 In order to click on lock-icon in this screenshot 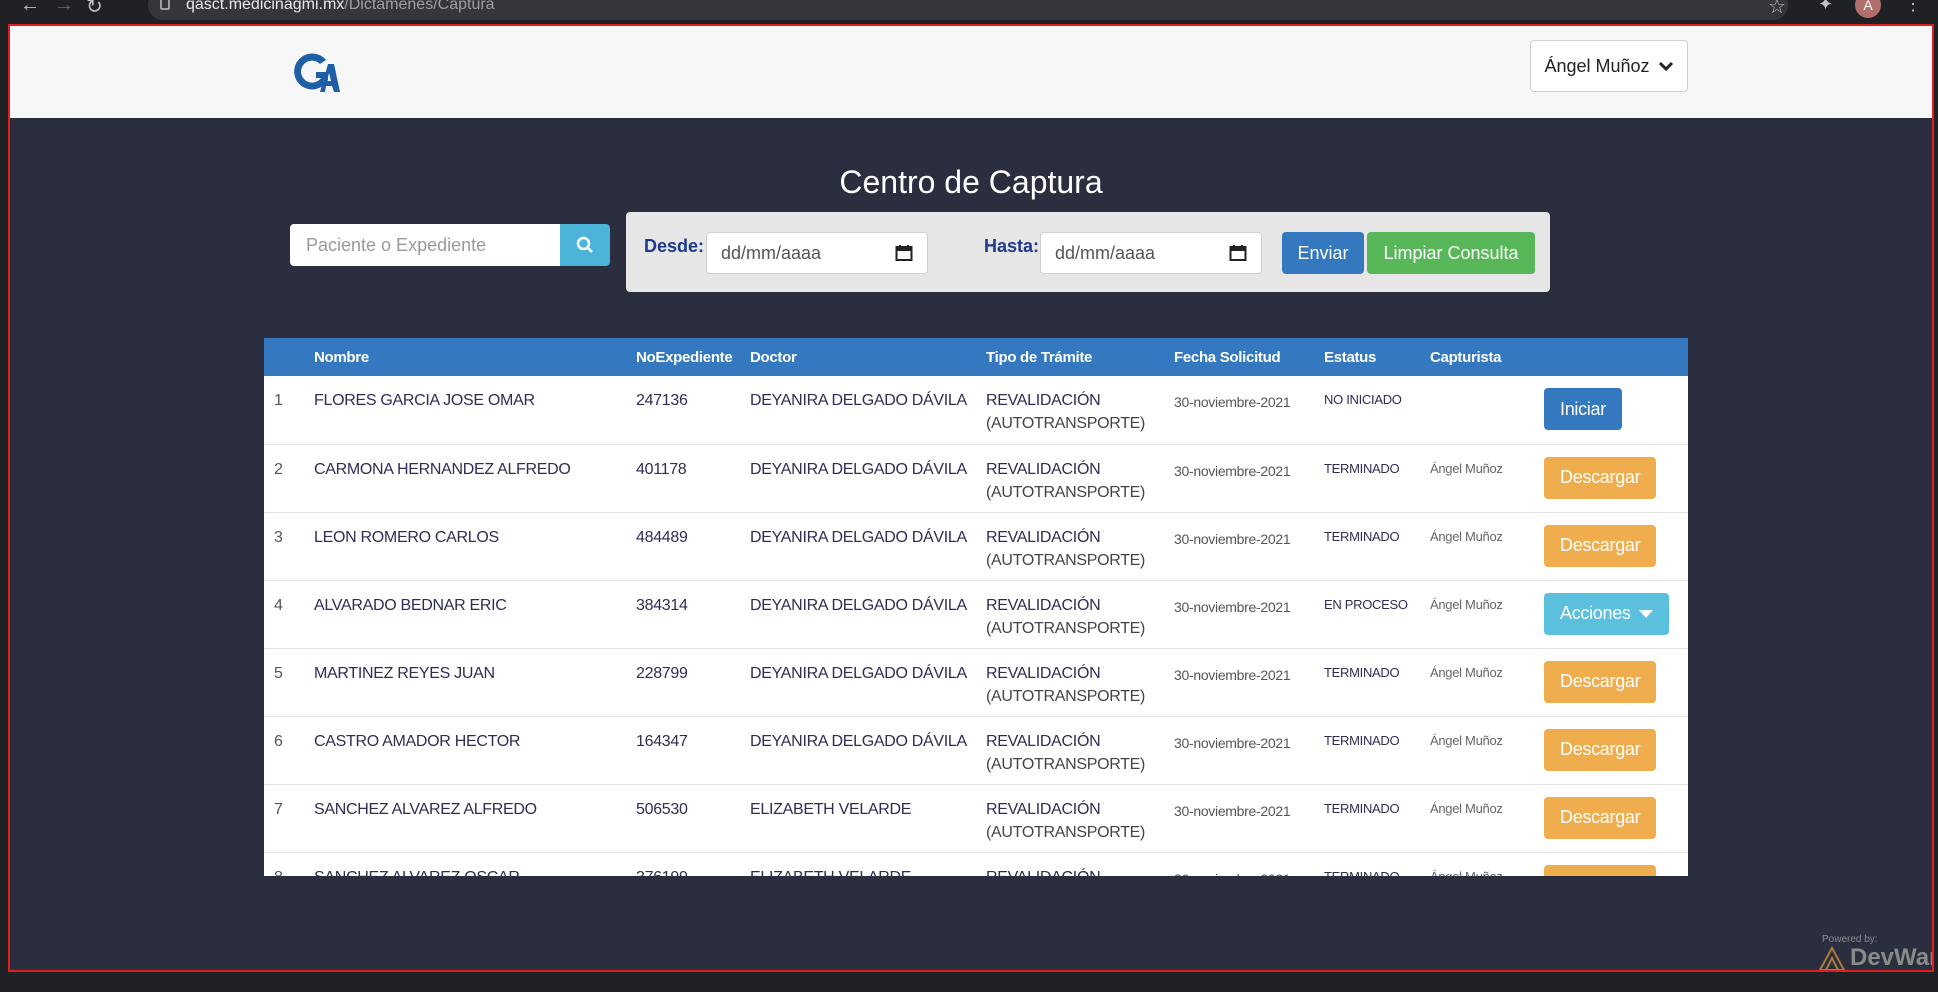, I will do `click(165, 5)`.